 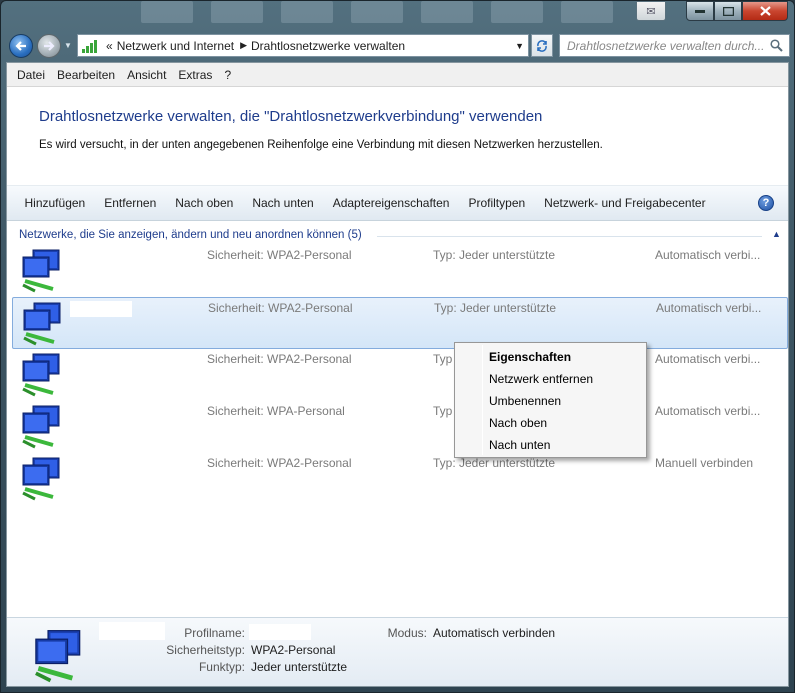 I want to click on ctx-remove-network: Netzwerk entfernen, so click(x=550, y=379).